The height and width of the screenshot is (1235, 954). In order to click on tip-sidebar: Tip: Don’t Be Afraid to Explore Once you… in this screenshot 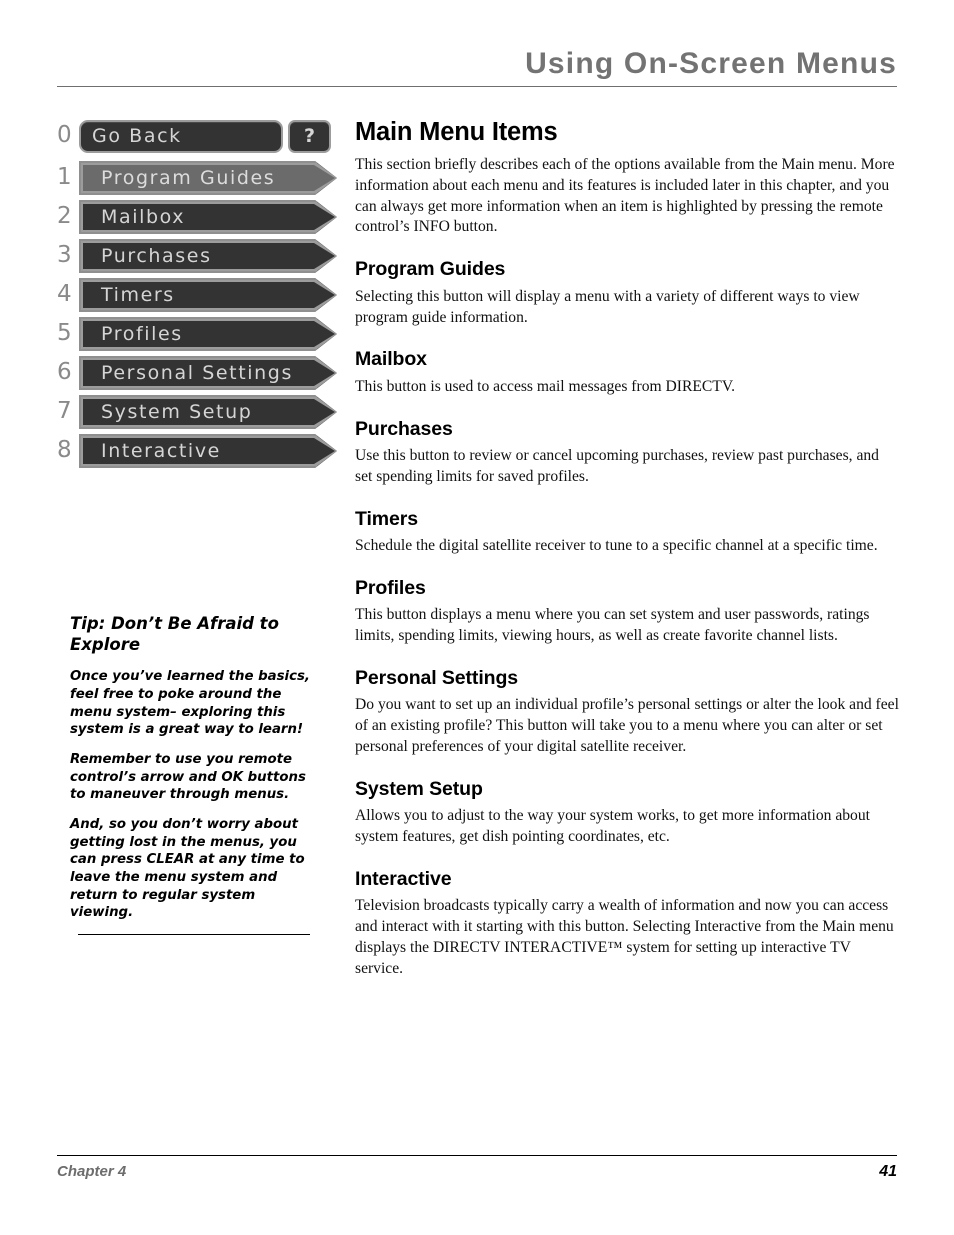, I will do `click(195, 774)`.